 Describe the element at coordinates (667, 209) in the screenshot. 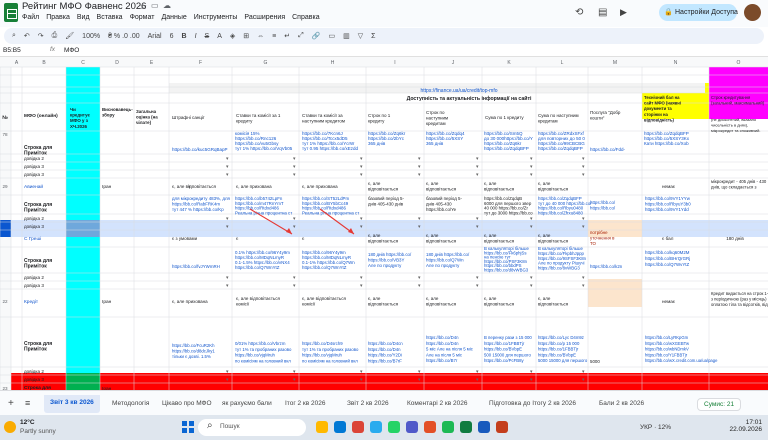

I see `link-cell: https://bb.co/9VY1Ydd` at that location.